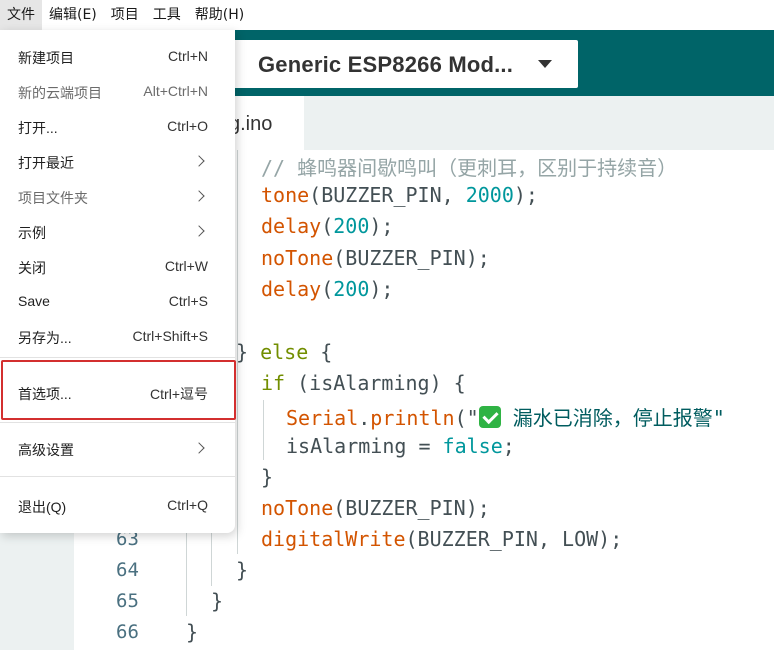  I want to click on tab-label: g.ino, so click(251, 124).